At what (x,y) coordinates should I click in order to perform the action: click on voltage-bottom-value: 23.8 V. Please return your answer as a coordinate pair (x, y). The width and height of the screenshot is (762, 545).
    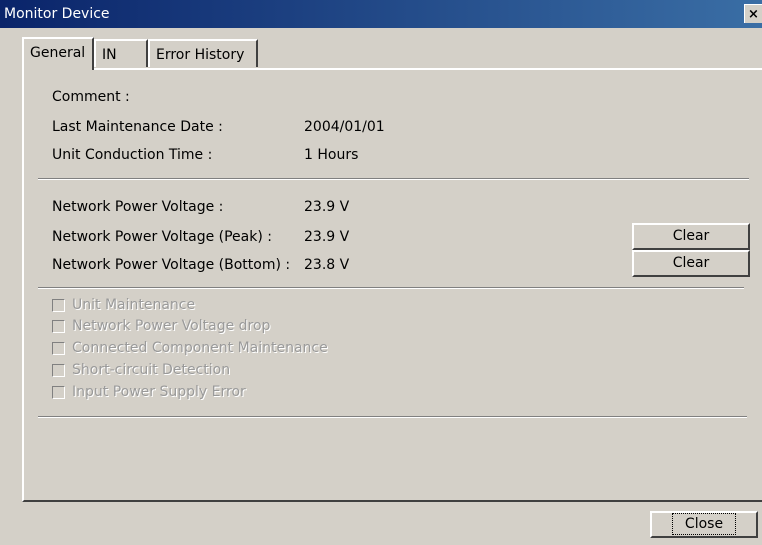
    Looking at the image, I should click on (327, 265).